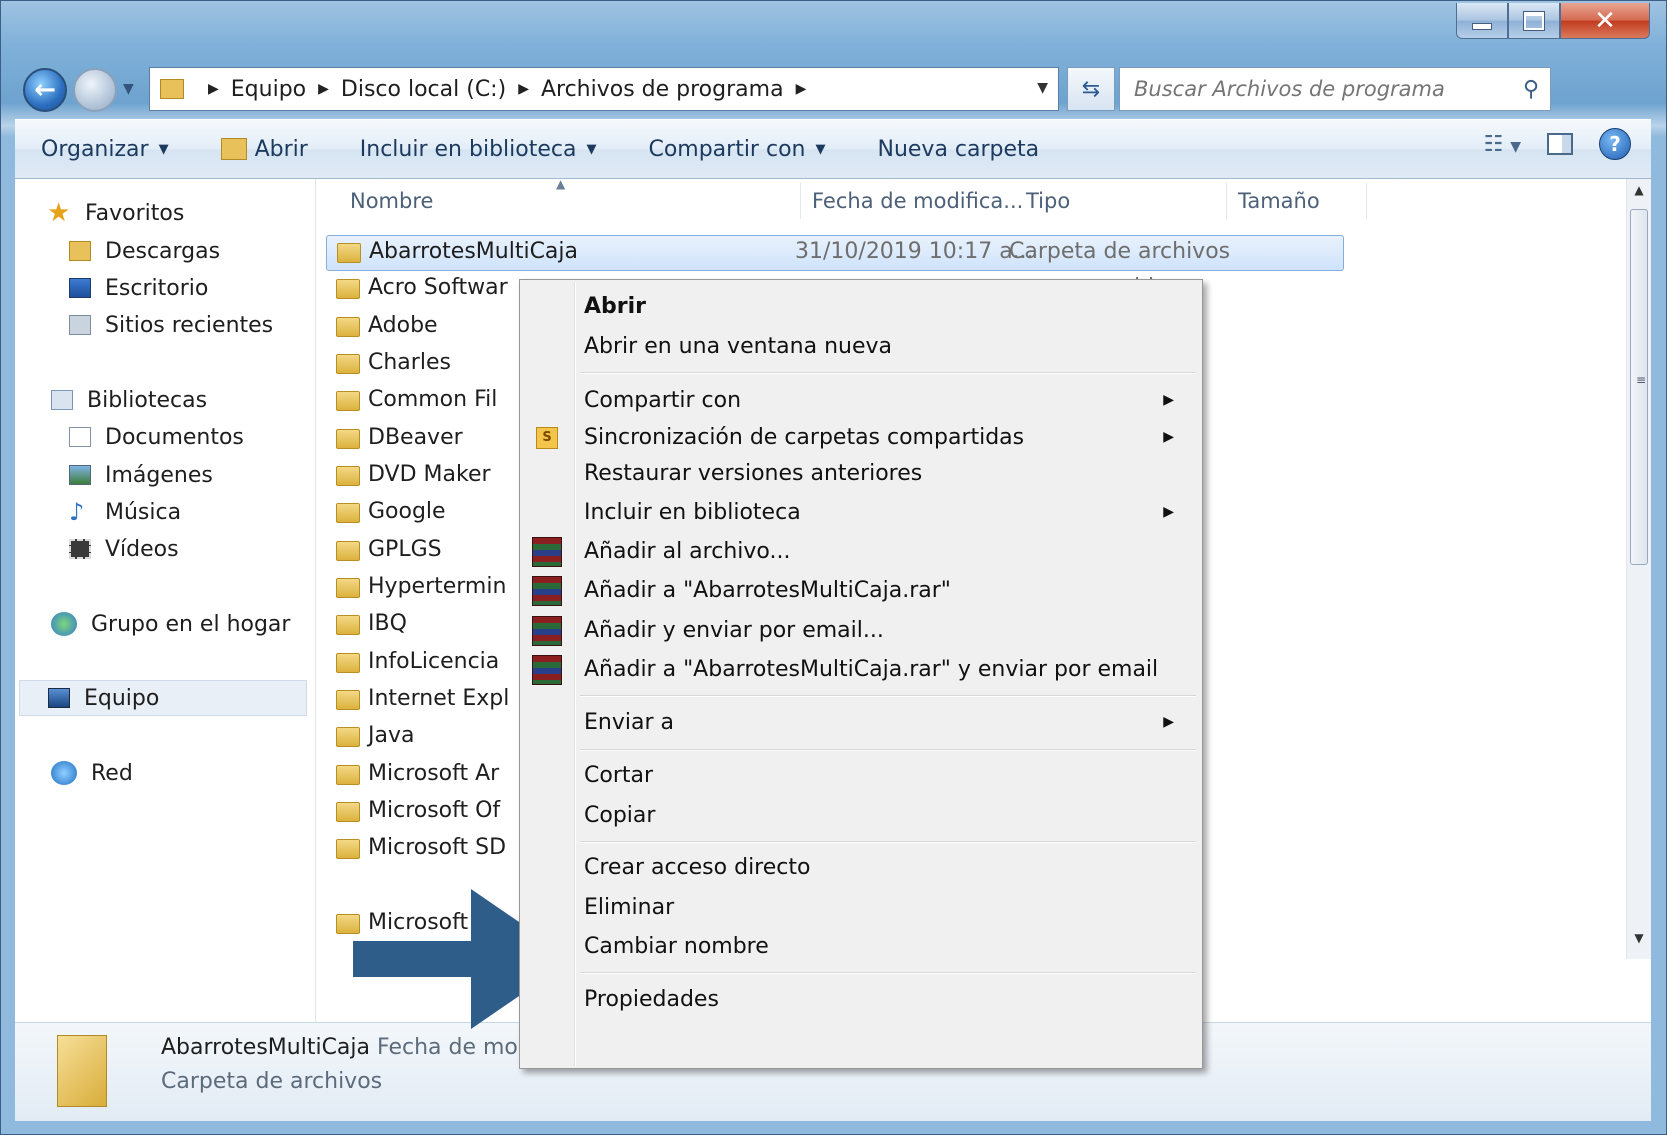 The height and width of the screenshot is (1135, 1667). I want to click on search-icon: ⚲, so click(1531, 89).